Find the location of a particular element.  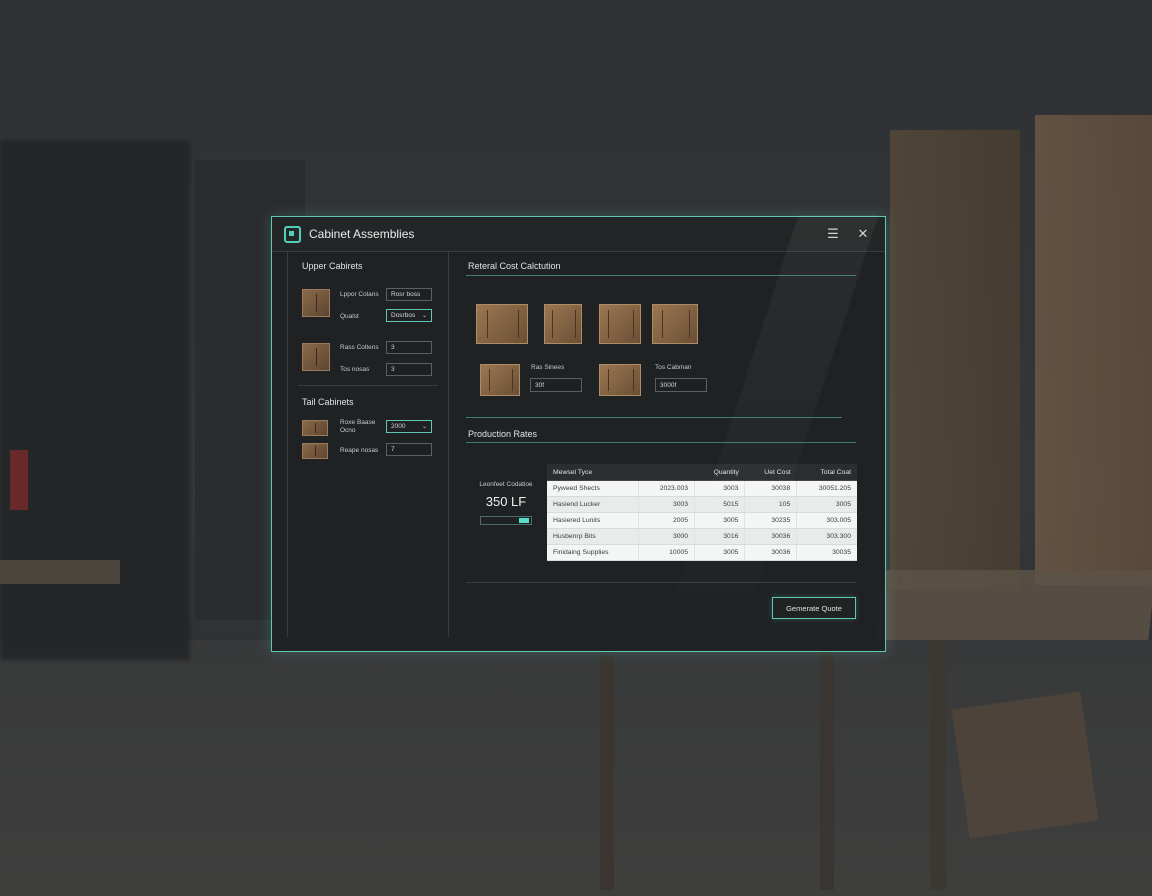

table-header-row: Mewsel Tyce Quantity Uet Cost Total Coat is located at coordinates (702, 472).